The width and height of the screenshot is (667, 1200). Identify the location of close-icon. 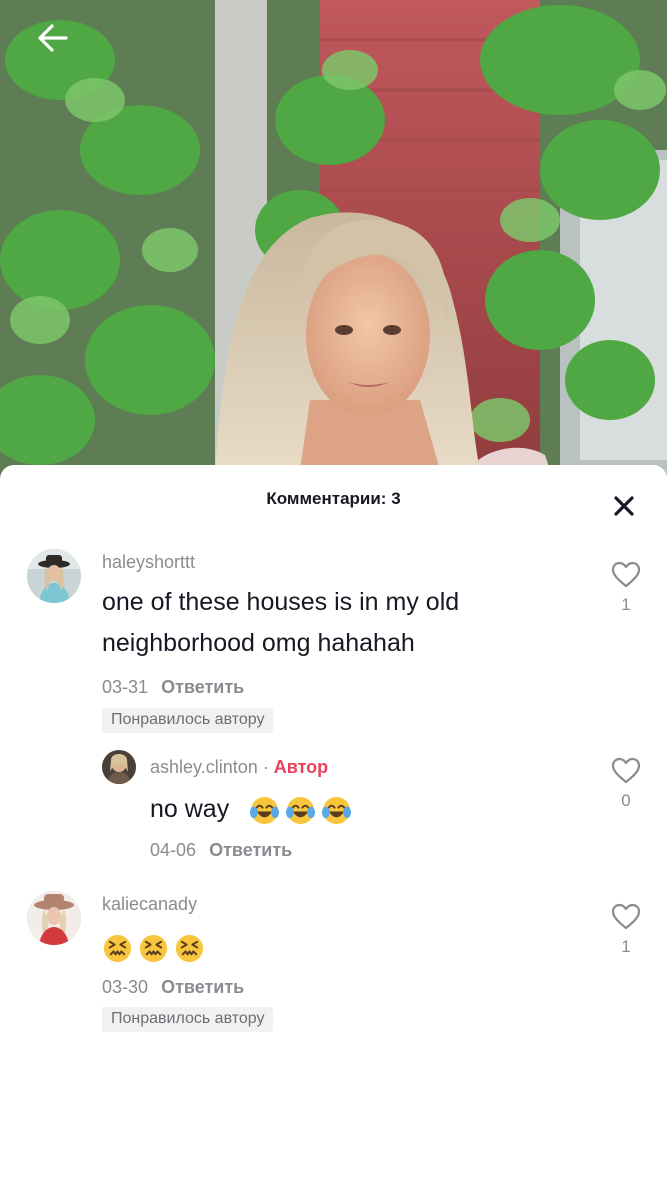
(624, 506).